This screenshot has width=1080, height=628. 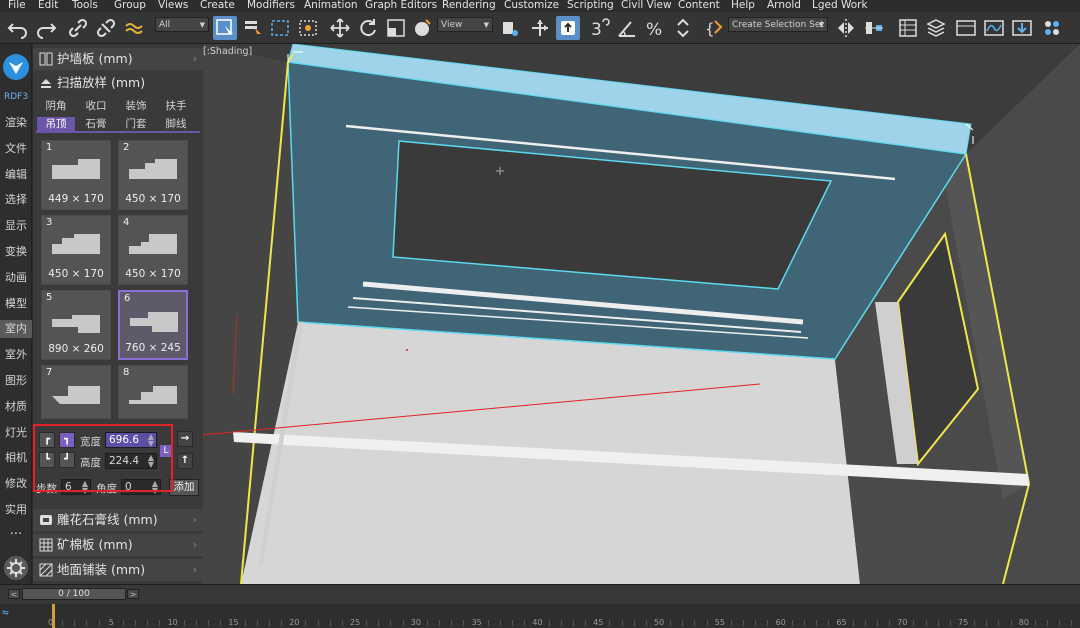 I want to click on track-bar-toggle-icon: ⇋, so click(x=5, y=612).